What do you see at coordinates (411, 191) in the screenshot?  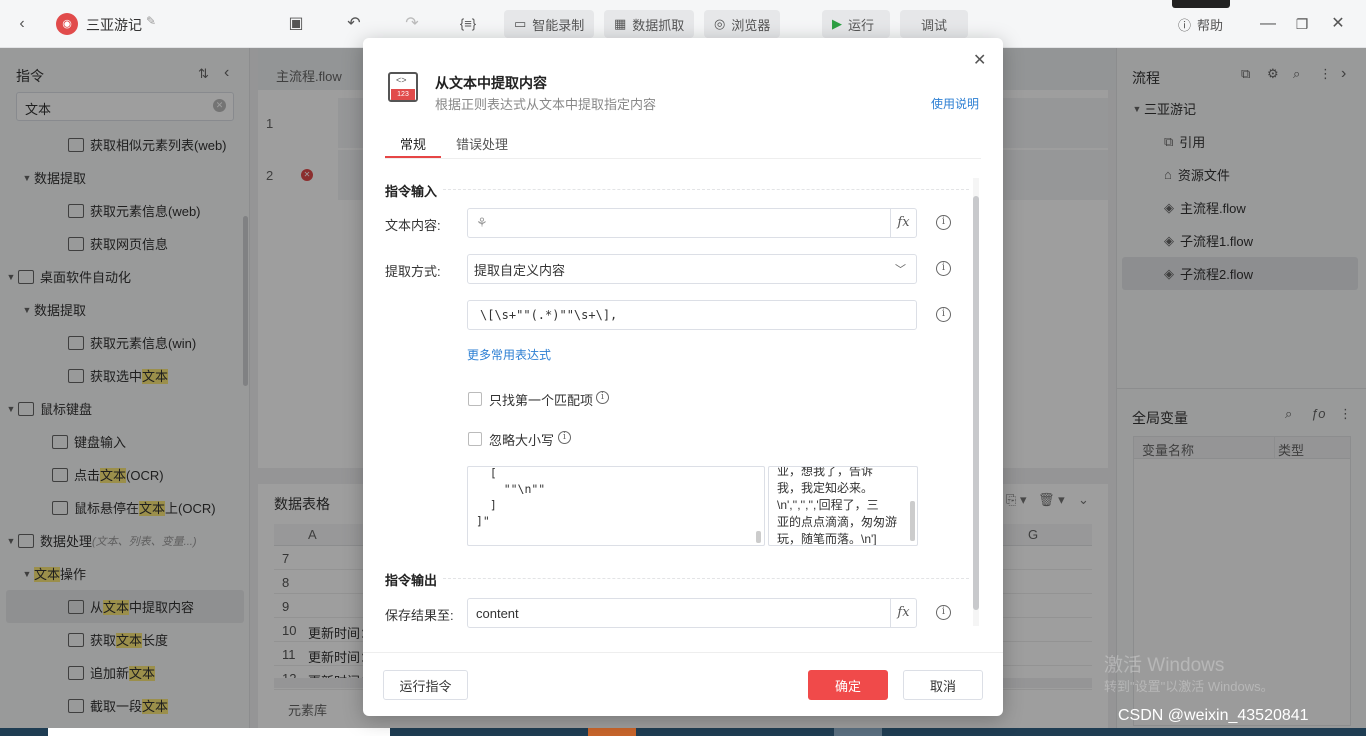 I see `section-input-title: 指令输入` at bounding box center [411, 191].